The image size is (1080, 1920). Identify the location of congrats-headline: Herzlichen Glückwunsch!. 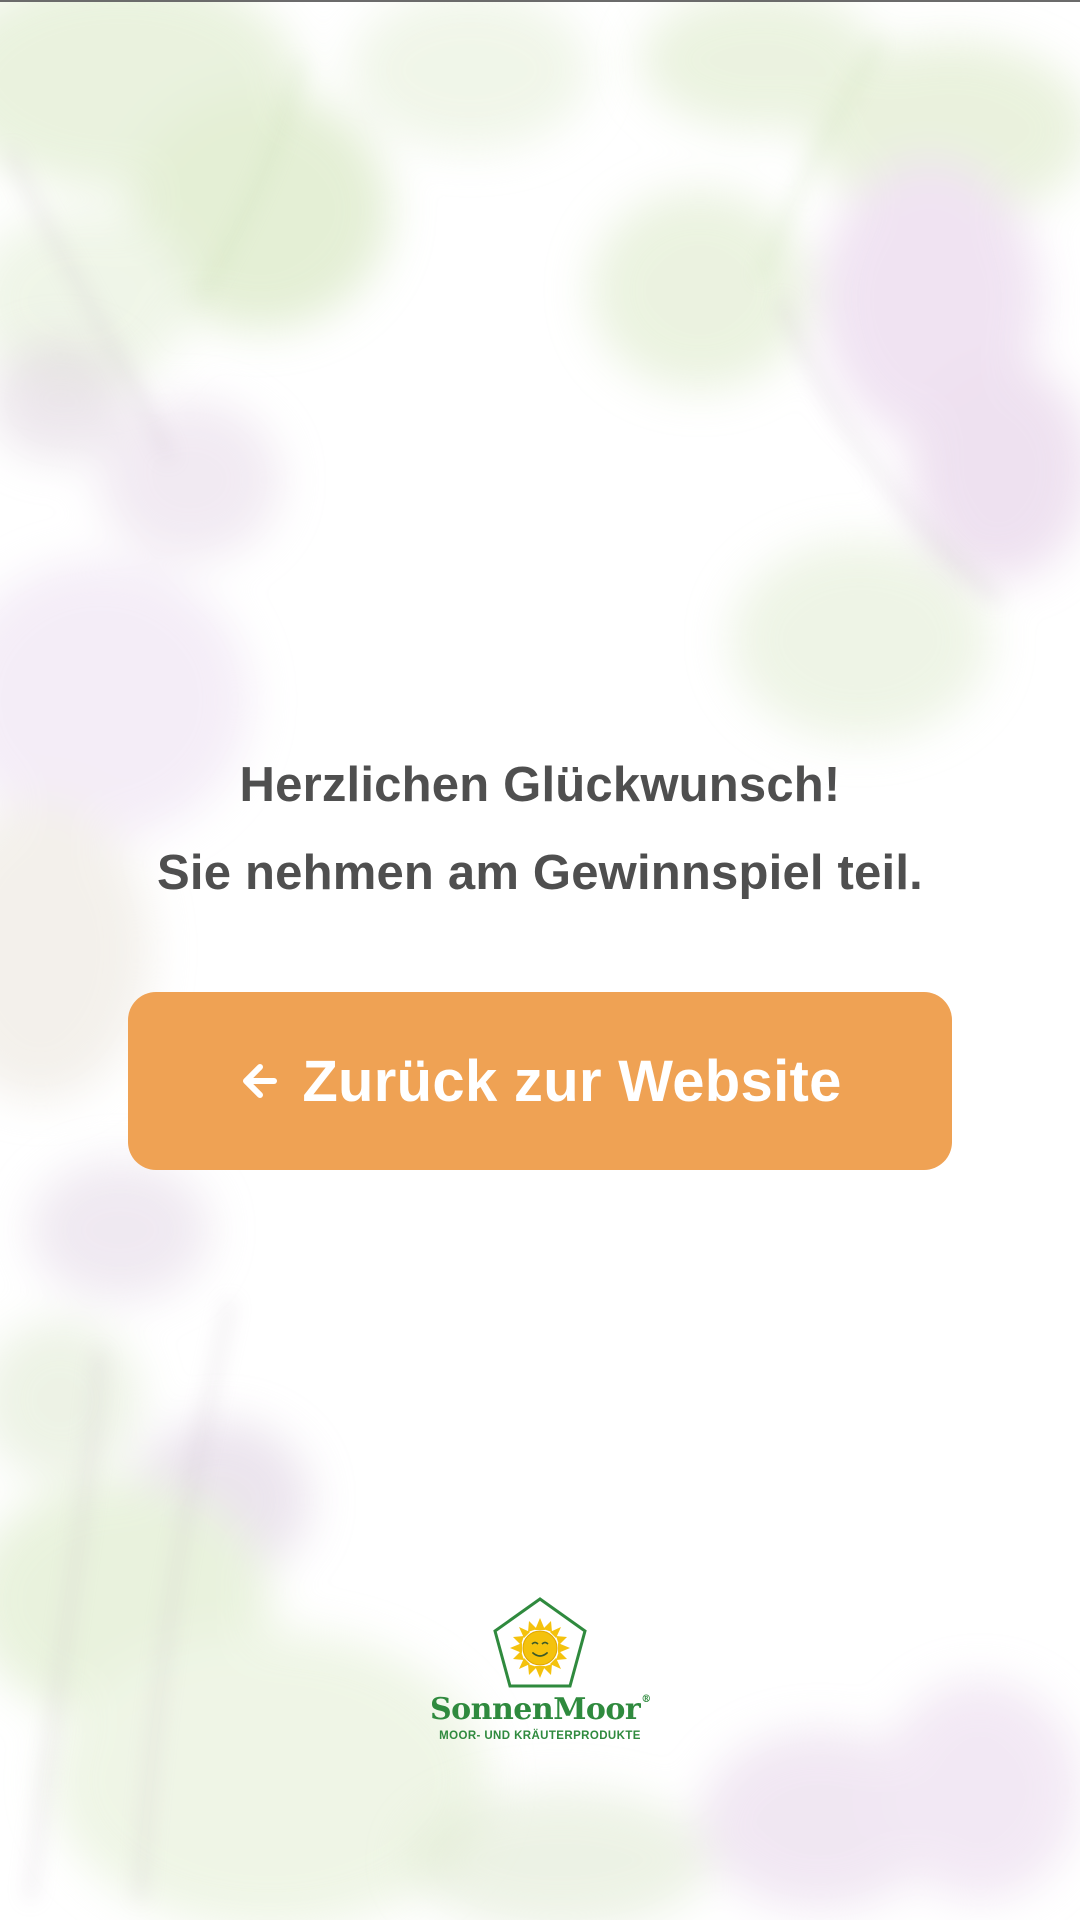
(540, 785).